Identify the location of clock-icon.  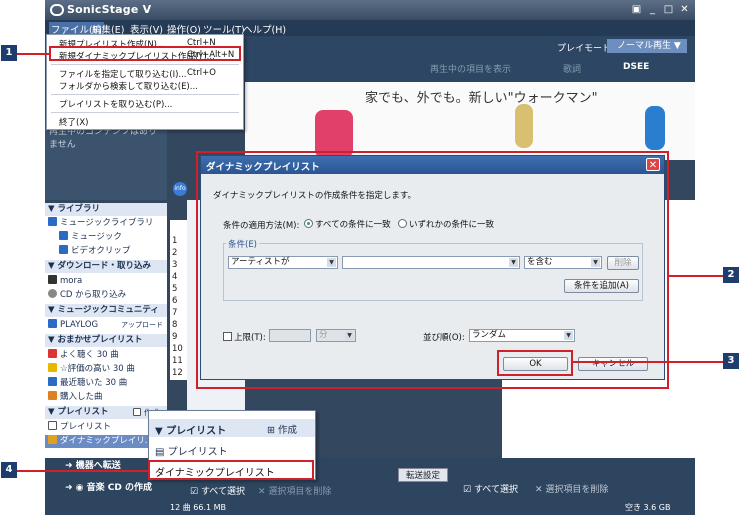
(52, 381).